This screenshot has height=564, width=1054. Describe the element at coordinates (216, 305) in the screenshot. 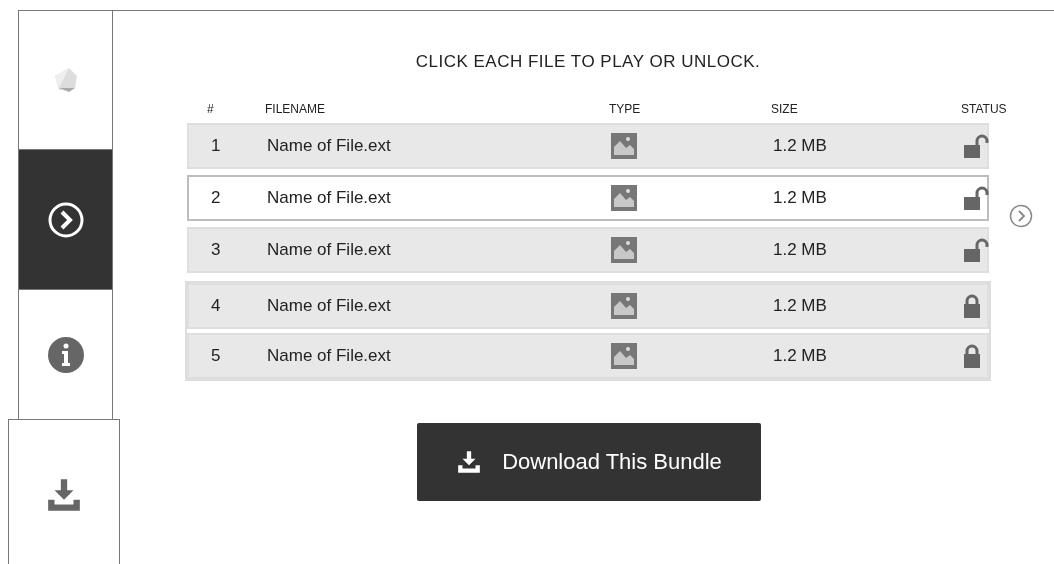

I see `row-number: 4` at that location.